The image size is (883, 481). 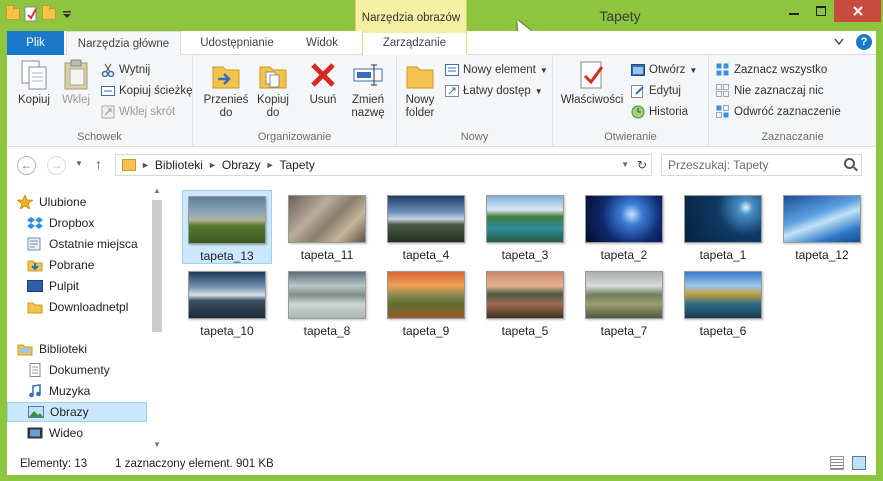 I want to click on help-icon: ?, so click(x=864, y=42).